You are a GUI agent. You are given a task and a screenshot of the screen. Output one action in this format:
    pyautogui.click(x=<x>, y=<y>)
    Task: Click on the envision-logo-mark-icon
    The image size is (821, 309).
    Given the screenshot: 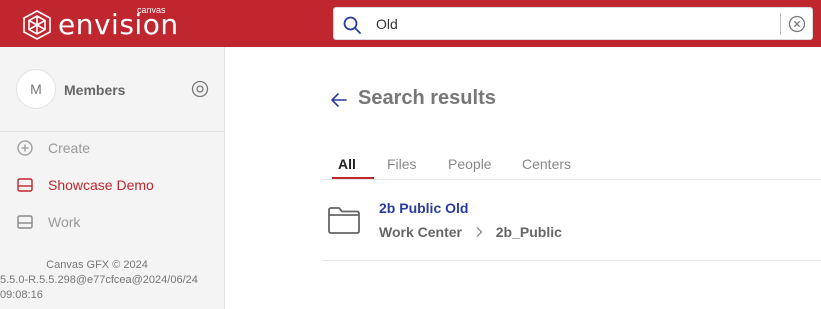 What is the action you would take?
    pyautogui.click(x=37, y=25)
    